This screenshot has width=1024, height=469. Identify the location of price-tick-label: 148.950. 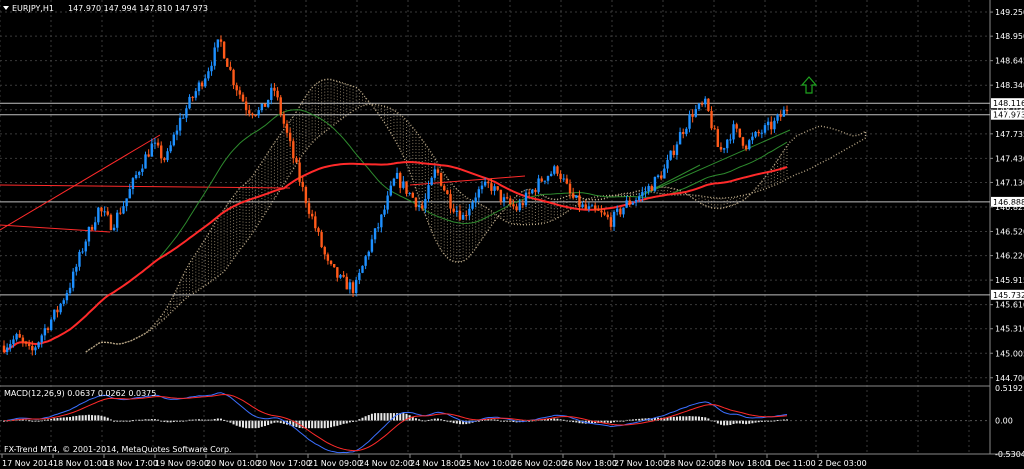
(1009, 36).